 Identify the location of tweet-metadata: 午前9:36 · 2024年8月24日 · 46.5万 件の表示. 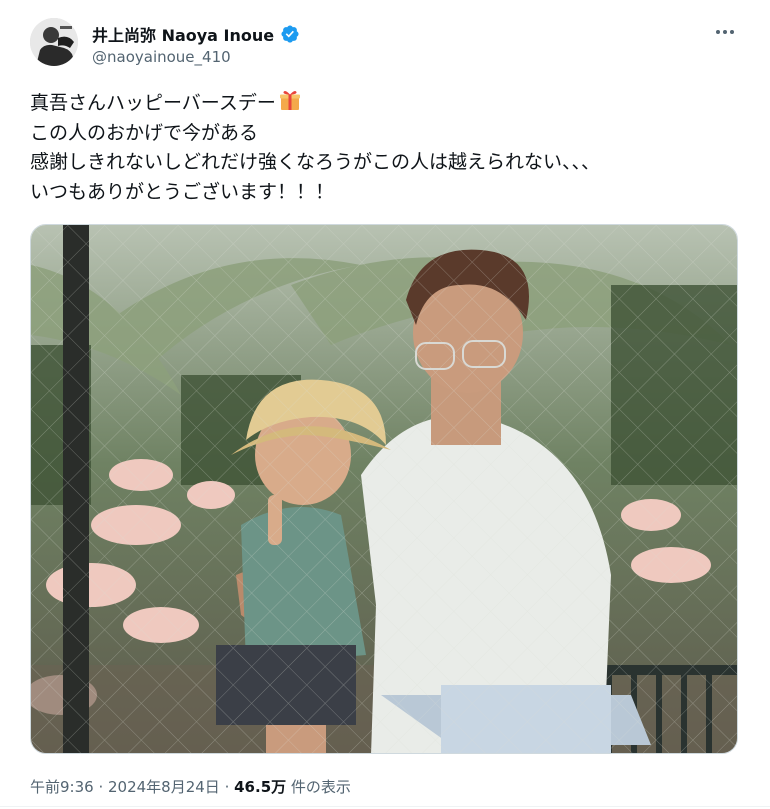
(190, 786).